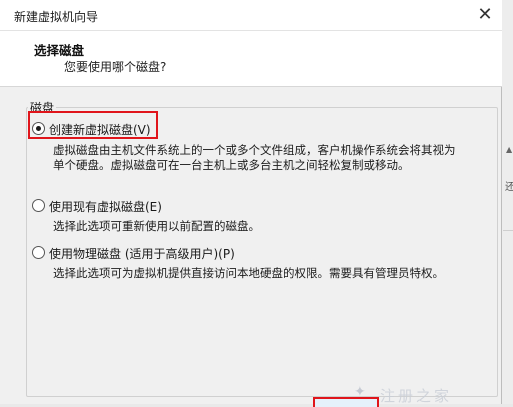 This screenshot has height=407, width=513. What do you see at coordinates (56, 17) in the screenshot?
I see `window-title: 新建虚拟机向导` at bounding box center [56, 17].